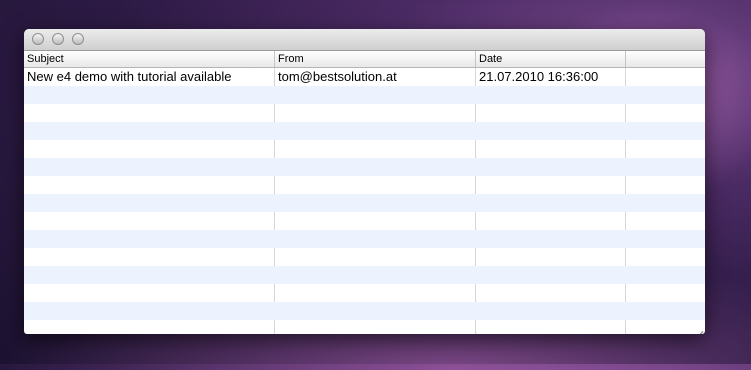 This screenshot has width=751, height=370. Describe the element at coordinates (129, 76) in the screenshot. I see `cell-subject: New e4 demo with tutorial available` at that location.